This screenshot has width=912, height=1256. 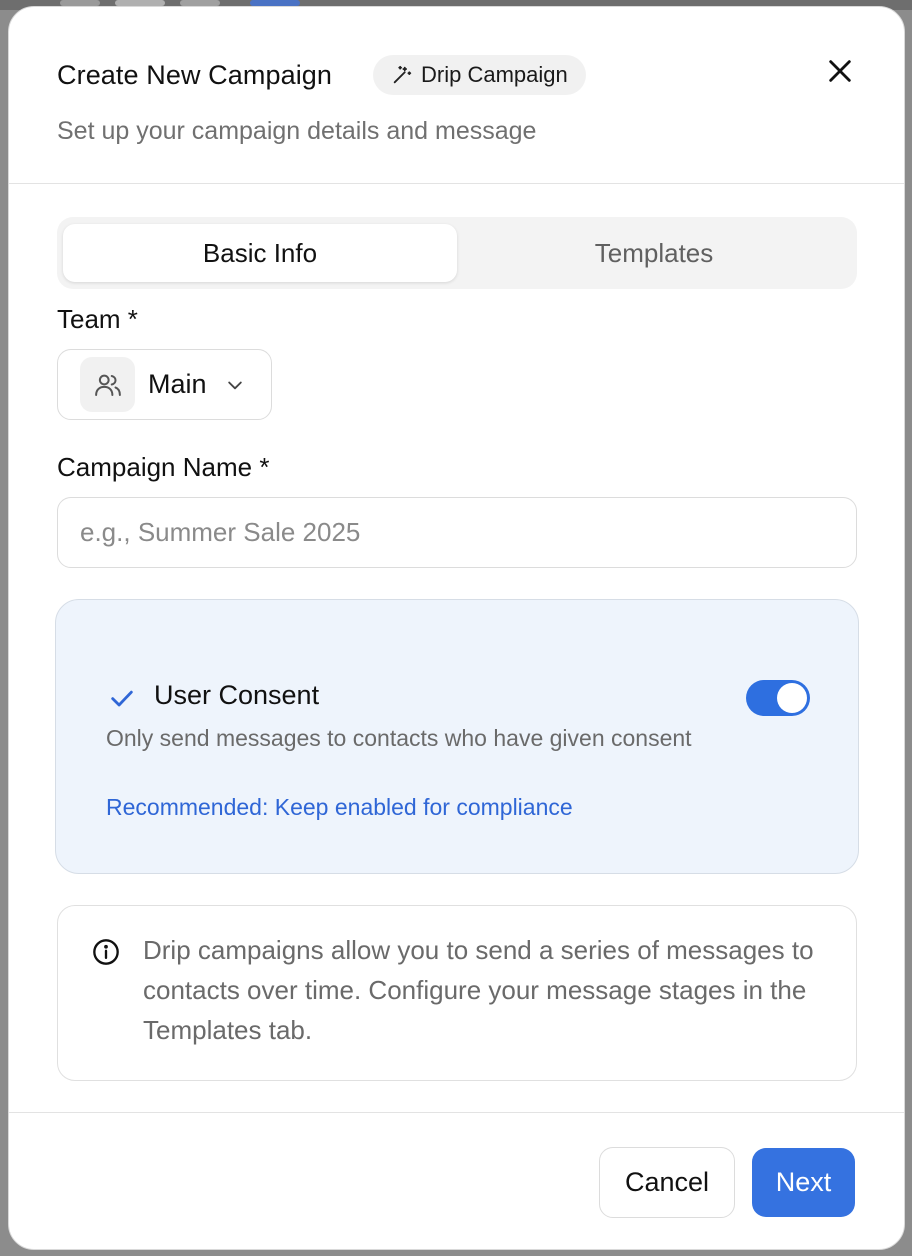 I want to click on tab-bar: Basic Info Templates, so click(x=457, y=253).